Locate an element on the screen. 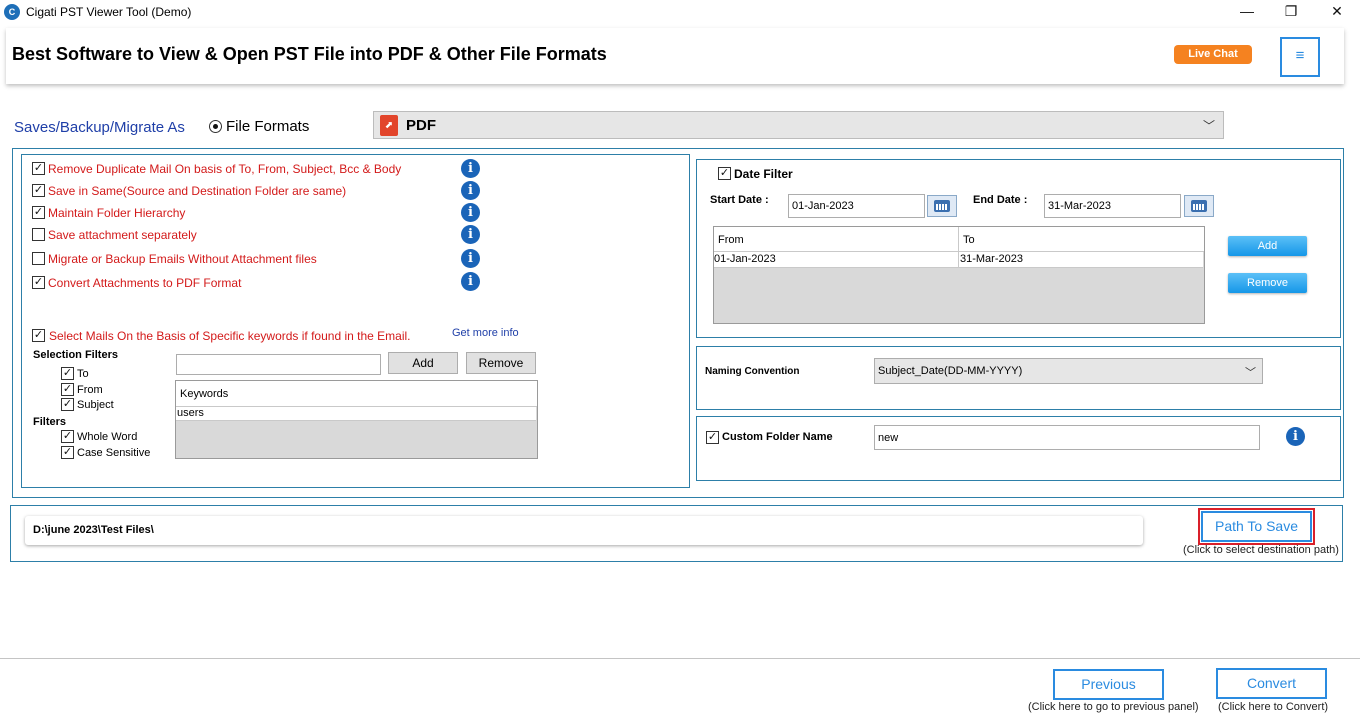 The height and width of the screenshot is (727, 1360). end-date-input is located at coordinates (1112, 206).